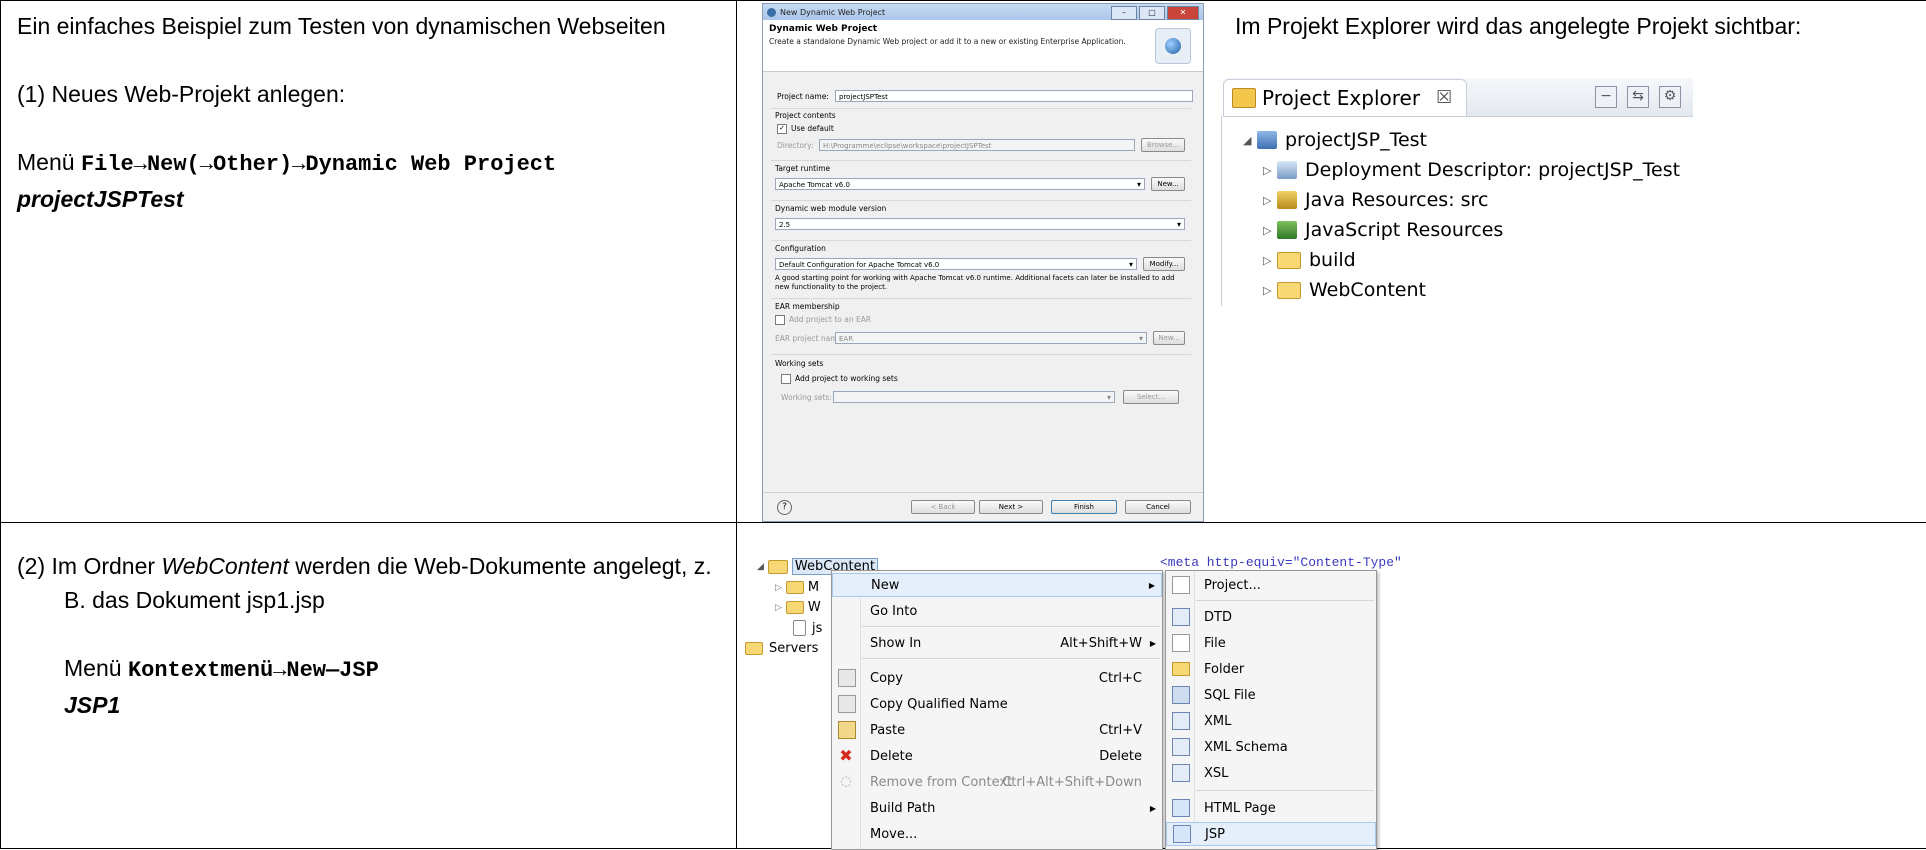 The height and width of the screenshot is (850, 1926). I want to click on back-button: < Back, so click(943, 507).